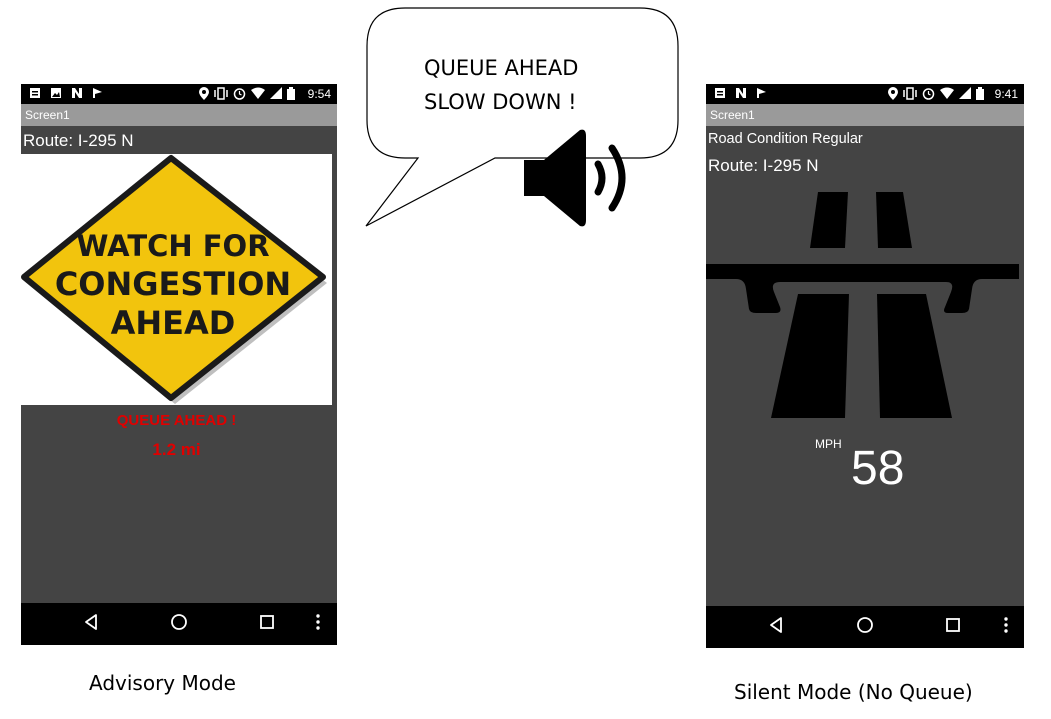  What do you see at coordinates (878, 468) in the screenshot?
I see `speed-value: 58` at bounding box center [878, 468].